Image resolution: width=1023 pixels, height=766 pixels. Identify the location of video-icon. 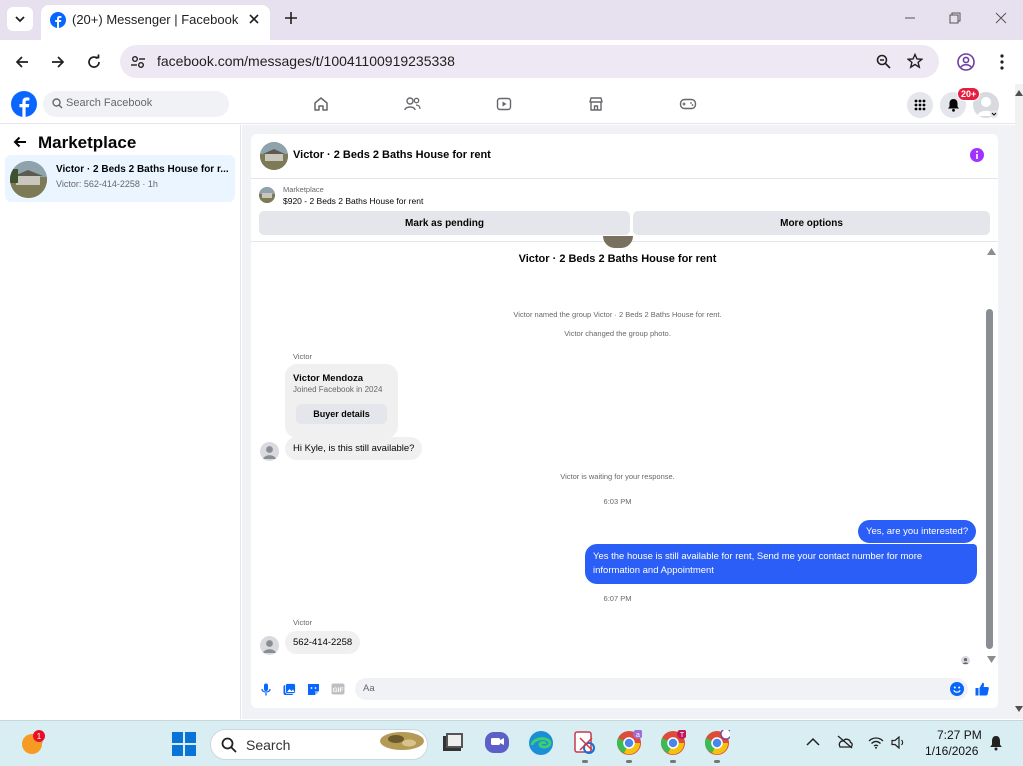
(504, 104).